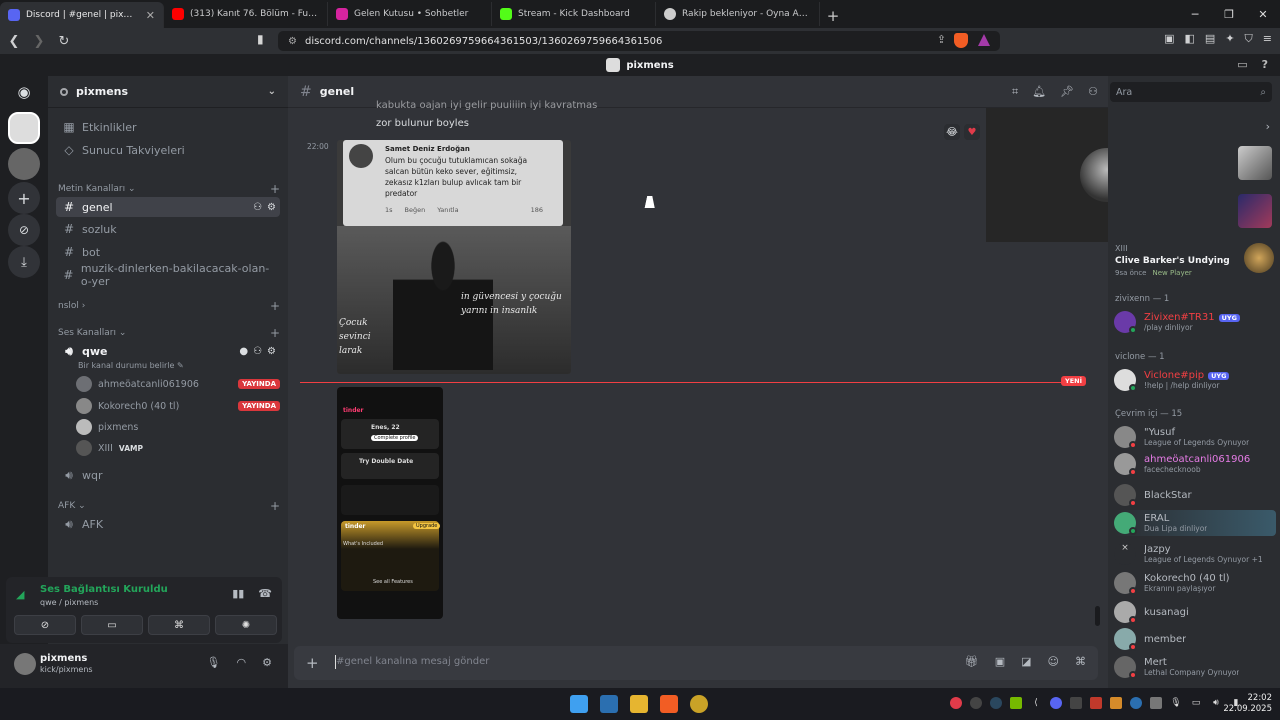 The height and width of the screenshot is (720, 1280). Describe the element at coordinates (1096, 703) in the screenshot. I see `tray-app3-icon` at that location.